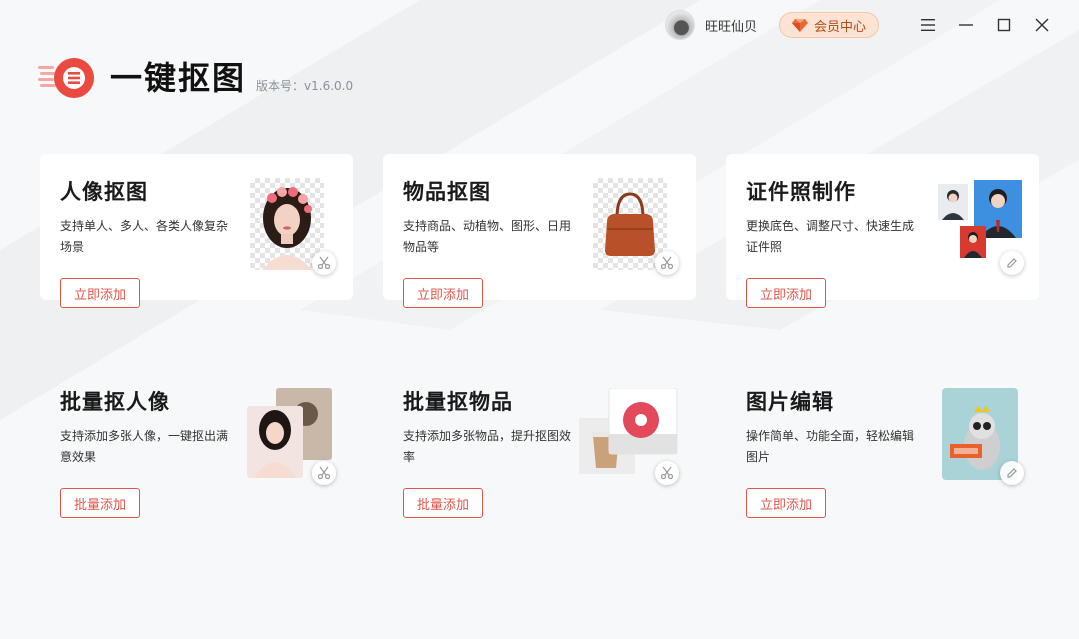  Describe the element at coordinates (144, 446) in the screenshot. I see `card-description: 支持添加多张人像，一键抠出满意效果` at that location.